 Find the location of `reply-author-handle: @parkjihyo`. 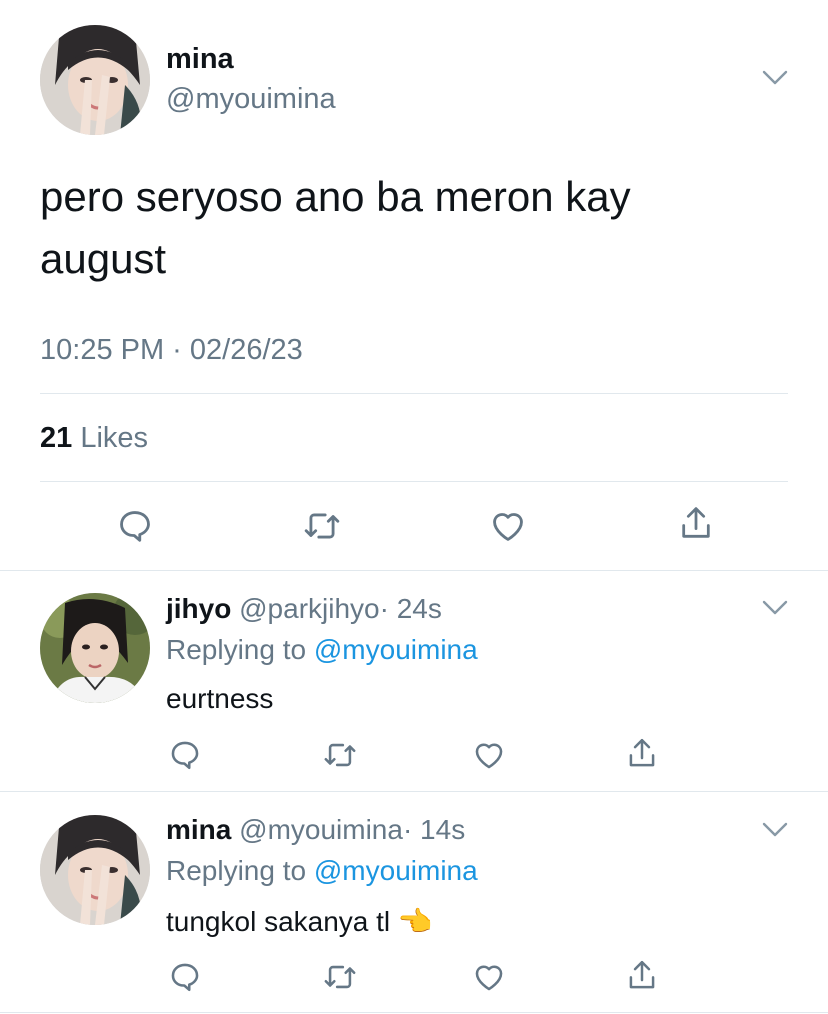

reply-author-handle: @parkjihyo is located at coordinates (309, 608).